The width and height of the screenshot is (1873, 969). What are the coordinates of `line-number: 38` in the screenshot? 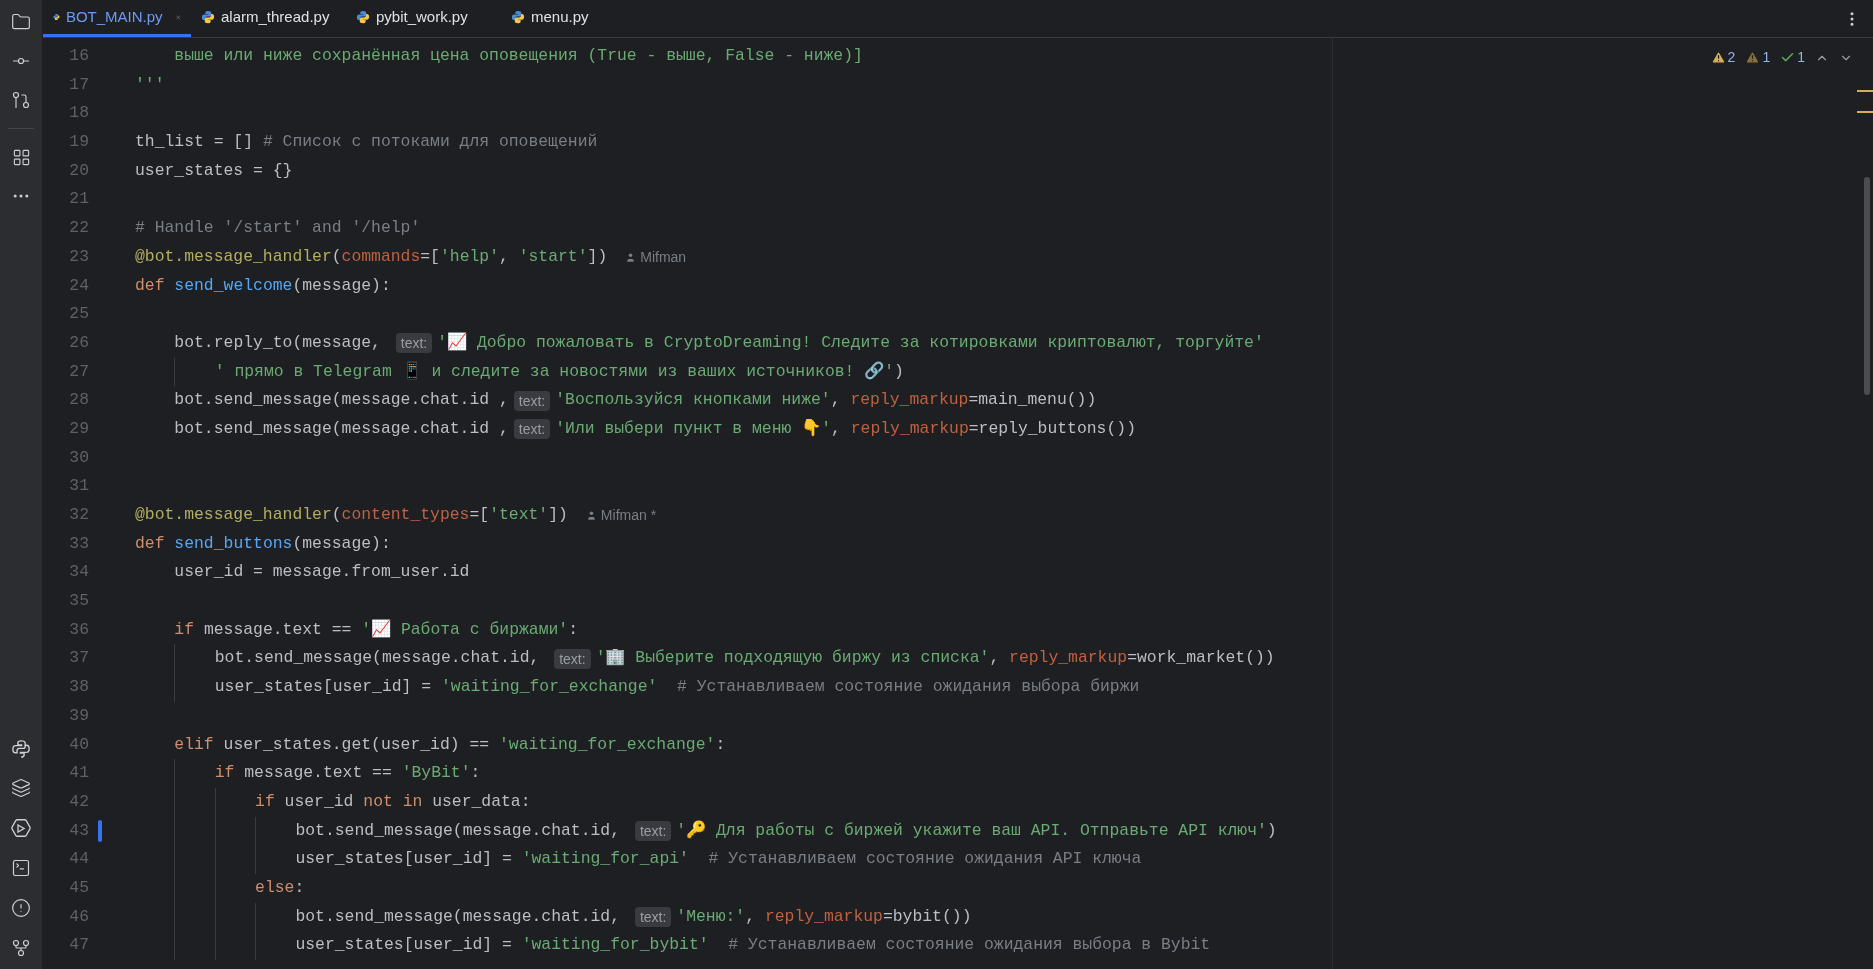 It's located at (79, 687).